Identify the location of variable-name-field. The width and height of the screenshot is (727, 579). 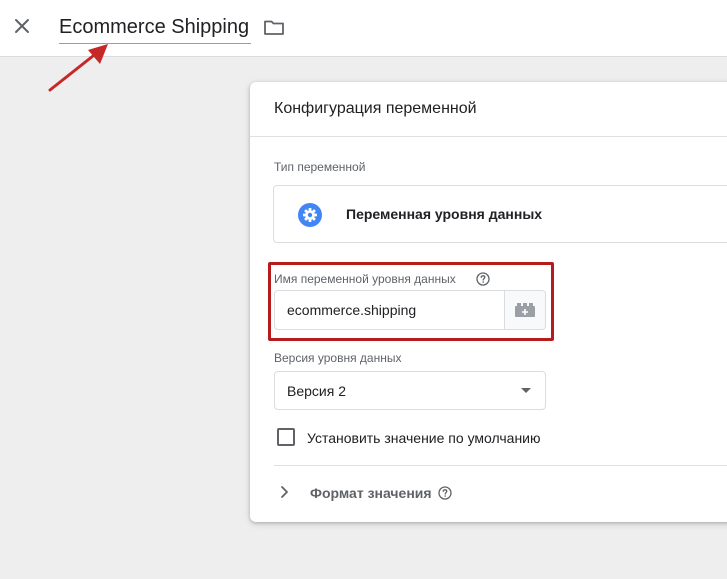
(410, 310).